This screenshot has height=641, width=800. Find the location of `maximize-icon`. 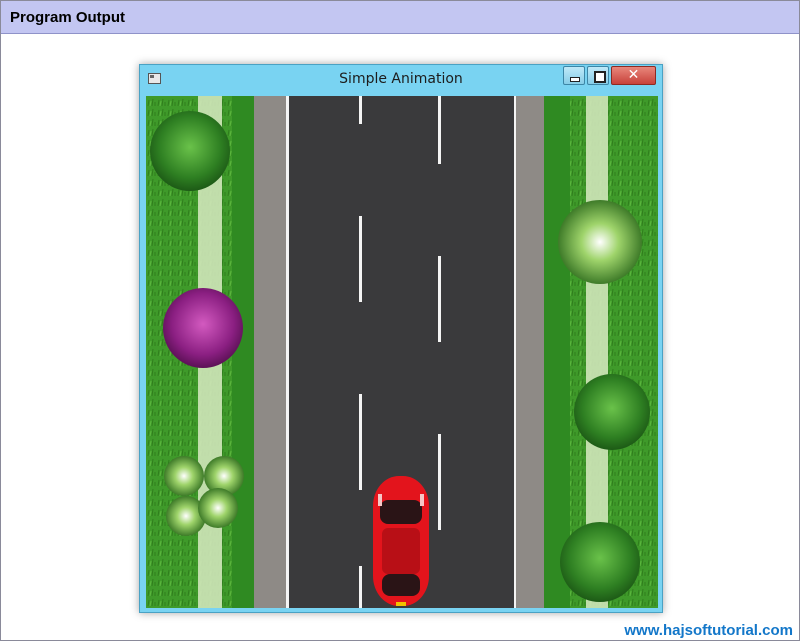

maximize-icon is located at coordinates (598, 75).